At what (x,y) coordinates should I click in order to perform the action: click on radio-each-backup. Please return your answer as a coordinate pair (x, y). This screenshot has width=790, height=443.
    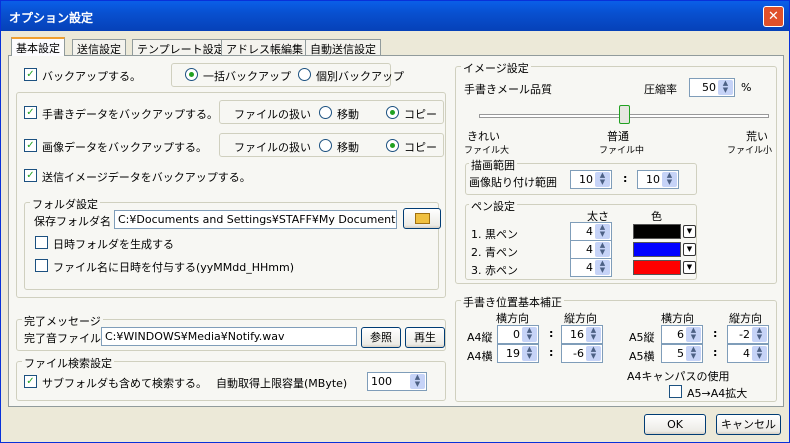
    Looking at the image, I should click on (304, 74).